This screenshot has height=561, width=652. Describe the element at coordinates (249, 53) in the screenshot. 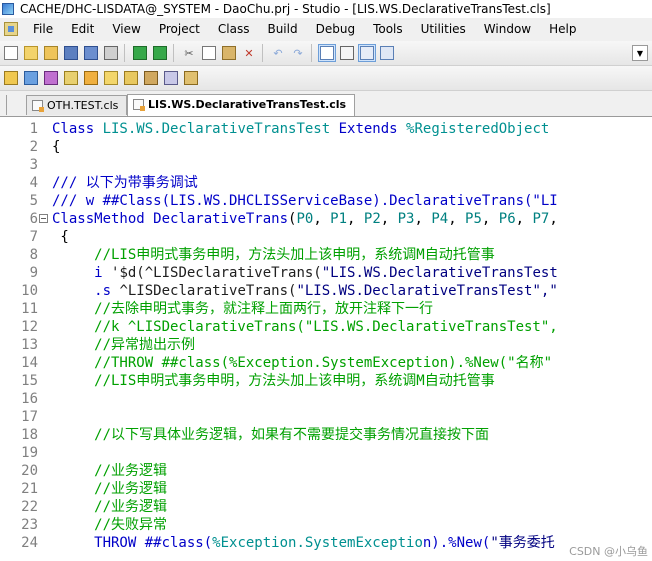

I see `delete-icon: ✕` at that location.